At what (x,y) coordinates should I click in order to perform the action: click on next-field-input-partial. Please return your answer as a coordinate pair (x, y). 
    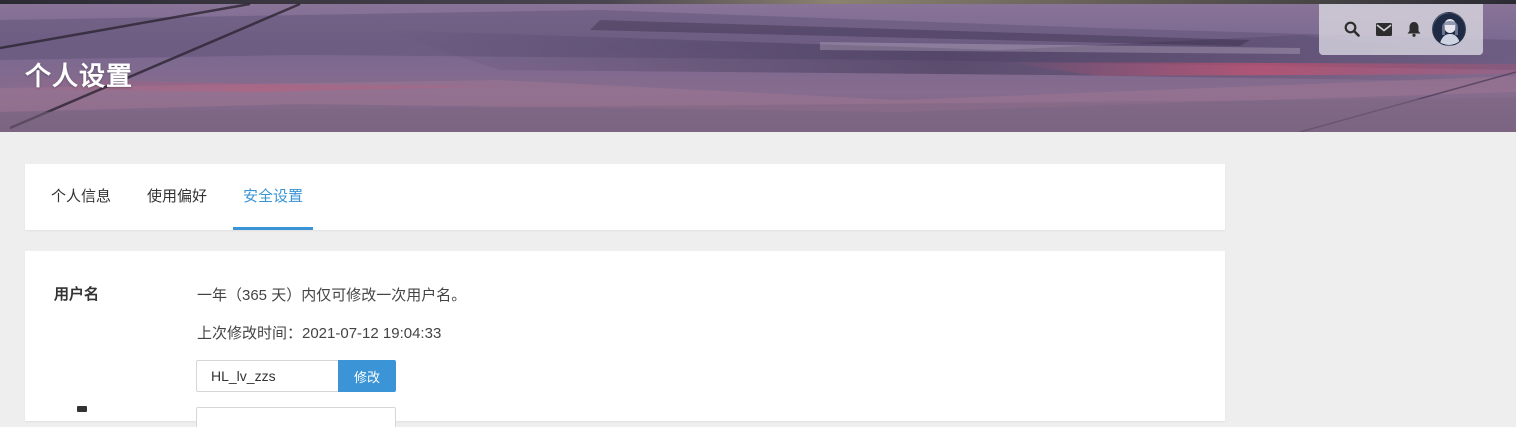
    Looking at the image, I should click on (296, 417).